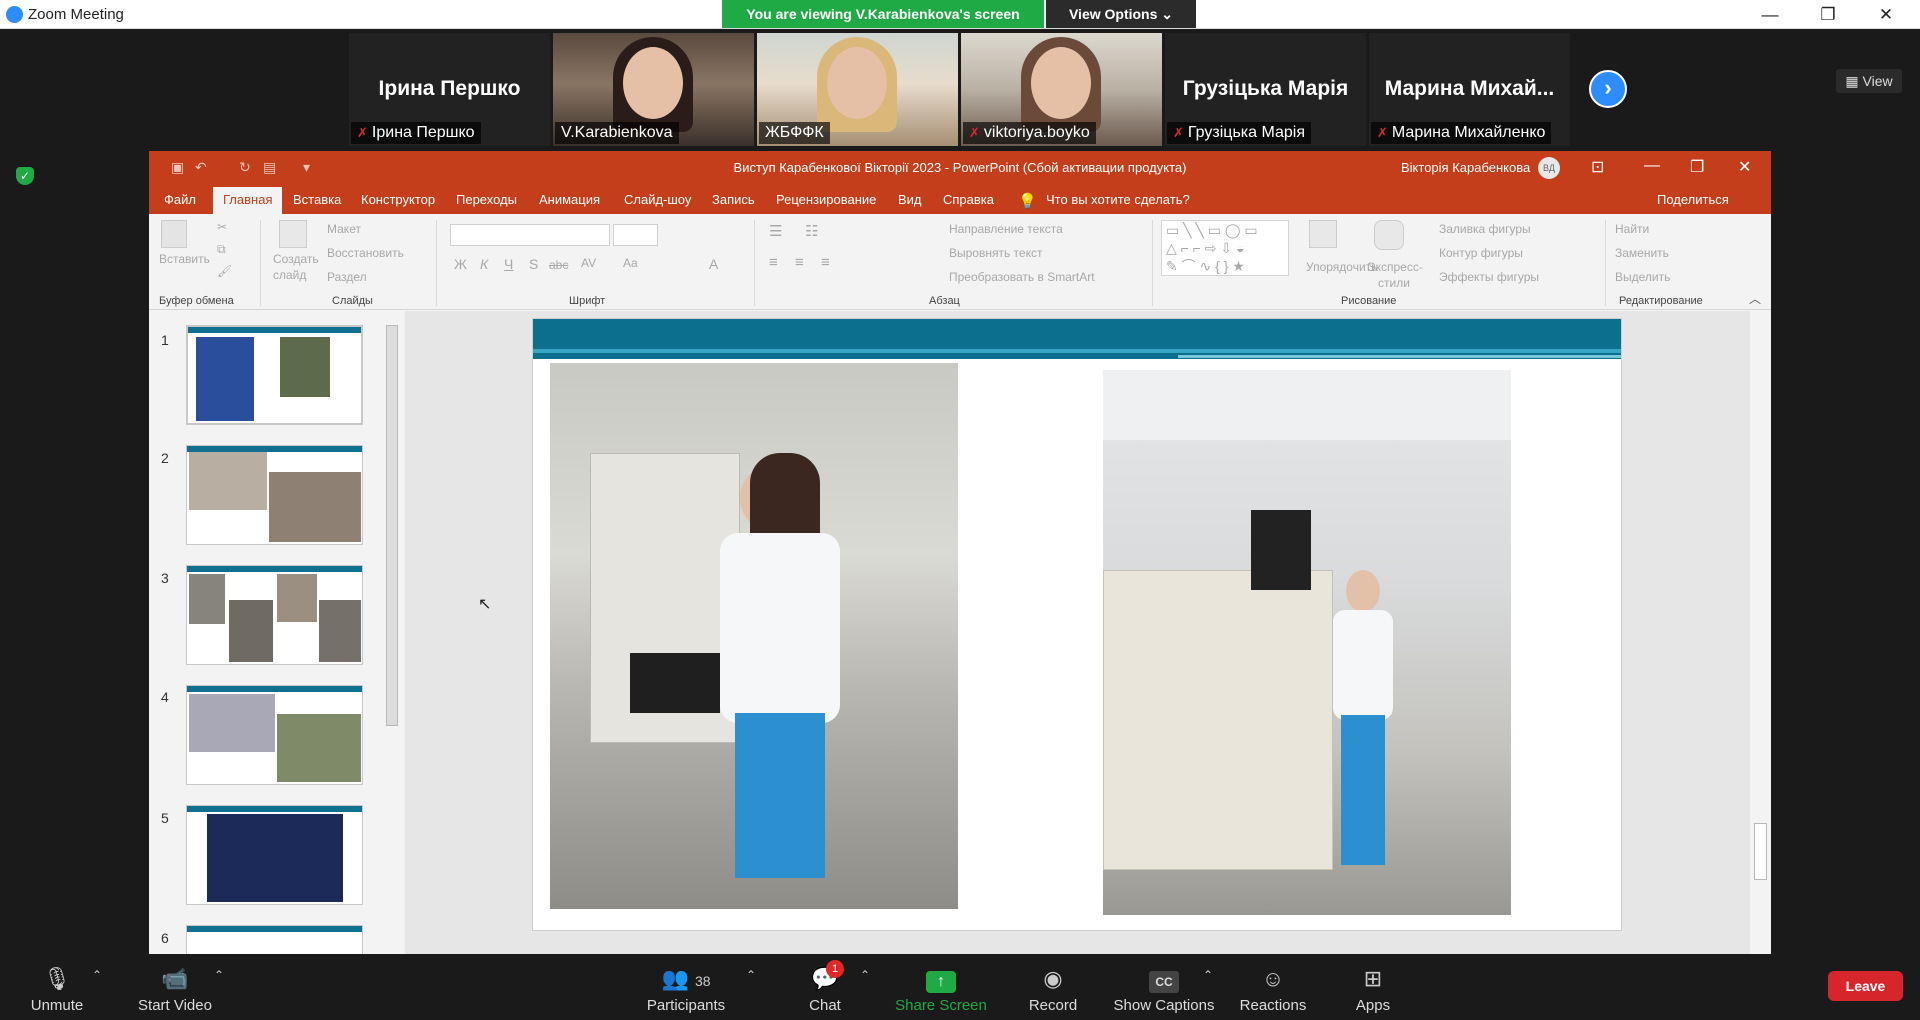 The width and height of the screenshot is (1920, 1020). Describe the element at coordinates (289, 275) in the screenshot. I see `new-slide-label-2: слайд` at that location.